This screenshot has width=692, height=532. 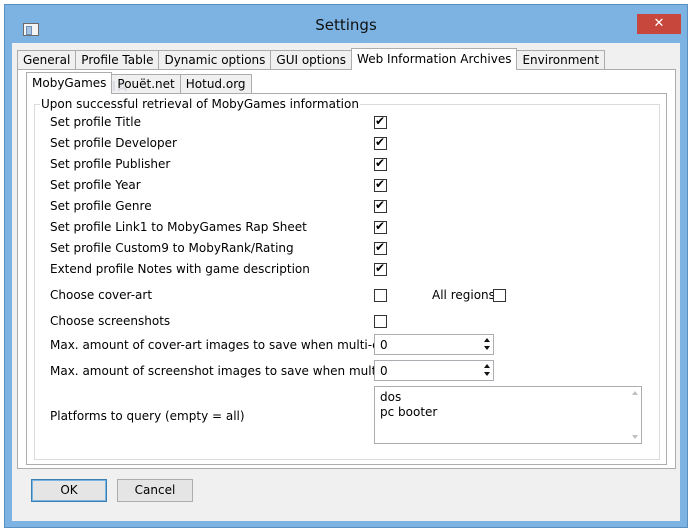 I want to click on option-label-custom9: Set profile Custom9 to MobyRank/Rating, so click(x=172, y=248).